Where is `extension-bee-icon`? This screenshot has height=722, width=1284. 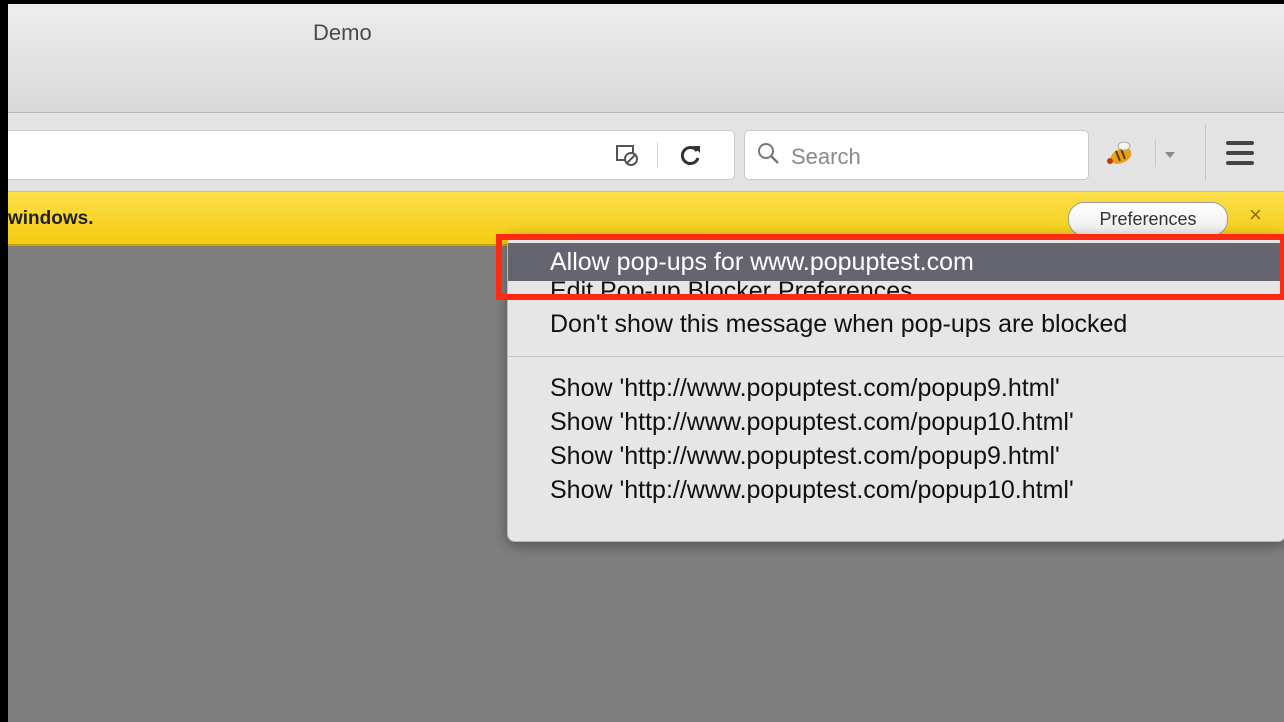
extension-bee-icon is located at coordinates (1120, 154).